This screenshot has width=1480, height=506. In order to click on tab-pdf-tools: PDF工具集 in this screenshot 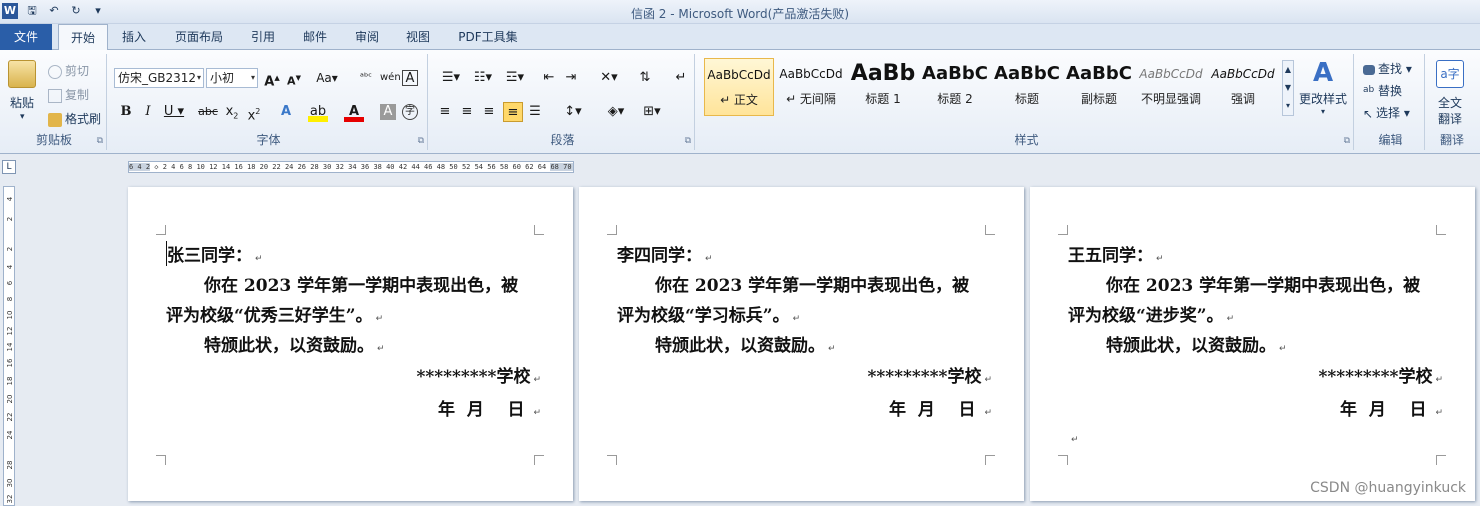, I will do `click(488, 37)`.